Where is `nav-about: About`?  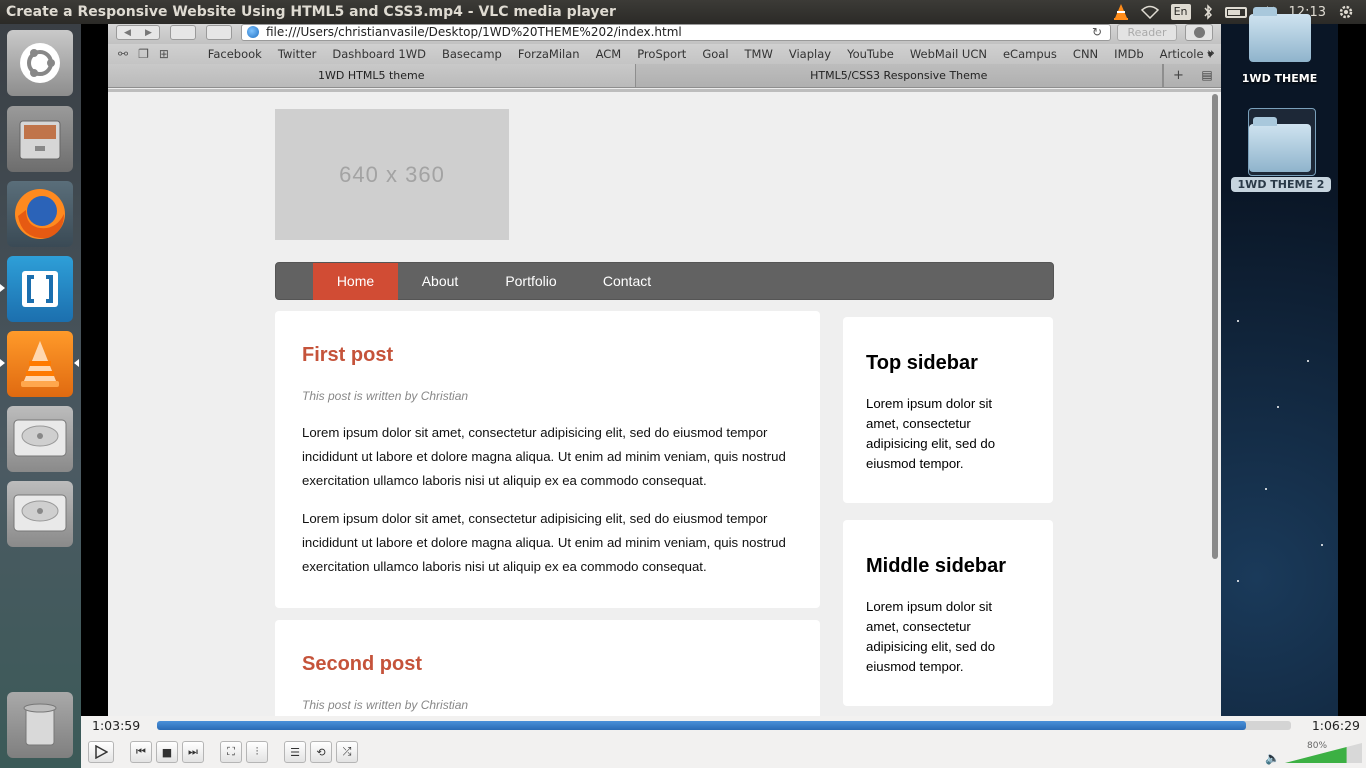
nav-about: About is located at coordinates (440, 281).